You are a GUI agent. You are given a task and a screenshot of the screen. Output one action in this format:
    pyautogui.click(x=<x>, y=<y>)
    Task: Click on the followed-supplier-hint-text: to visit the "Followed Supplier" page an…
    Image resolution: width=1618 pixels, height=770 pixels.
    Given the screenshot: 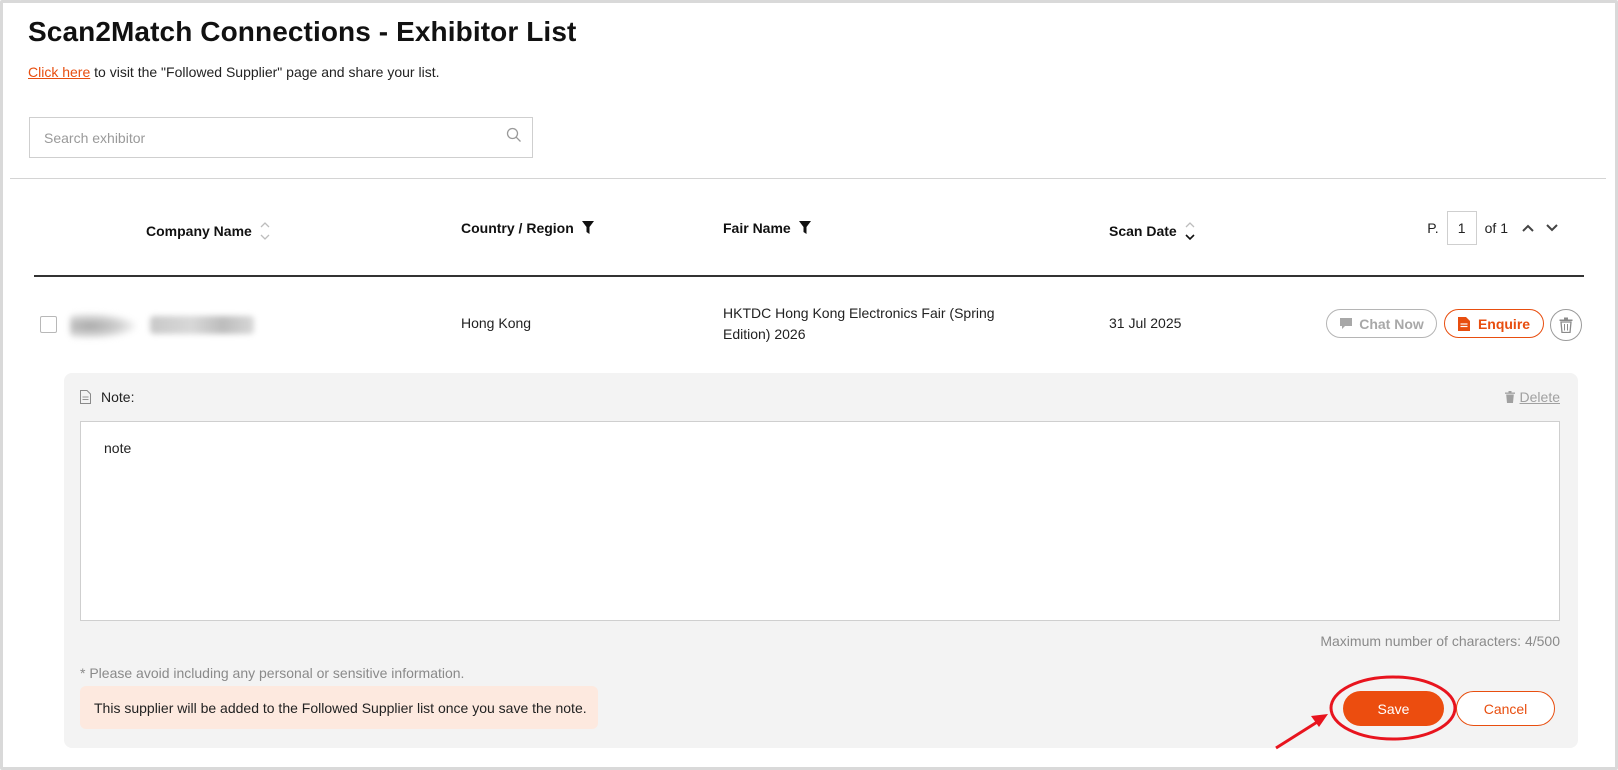 What is the action you would take?
    pyautogui.click(x=265, y=72)
    